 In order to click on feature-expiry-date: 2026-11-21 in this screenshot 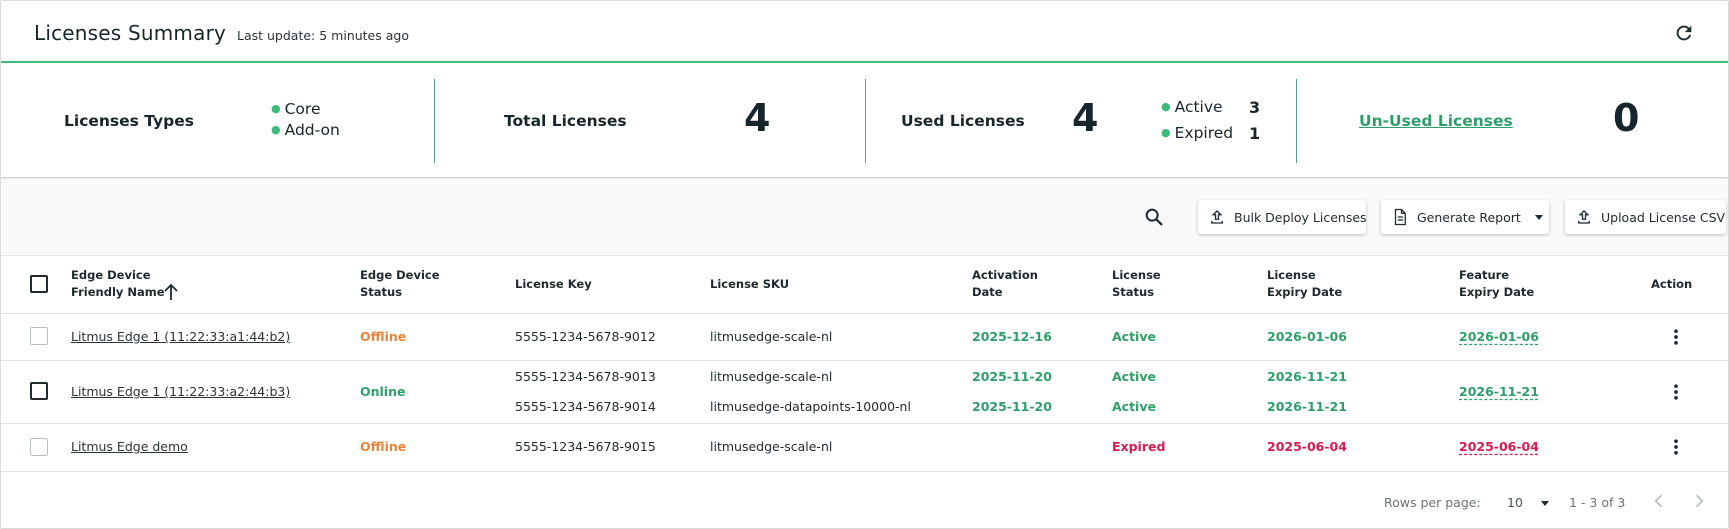, I will do `click(1499, 391)`.